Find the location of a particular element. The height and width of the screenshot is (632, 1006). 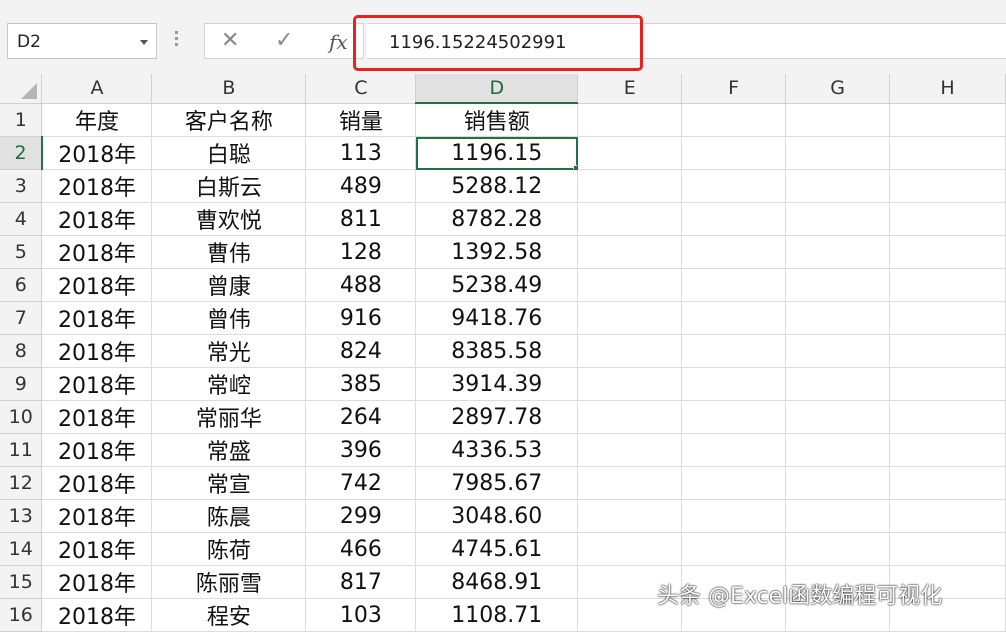

cell-e8 is located at coordinates (630, 351).